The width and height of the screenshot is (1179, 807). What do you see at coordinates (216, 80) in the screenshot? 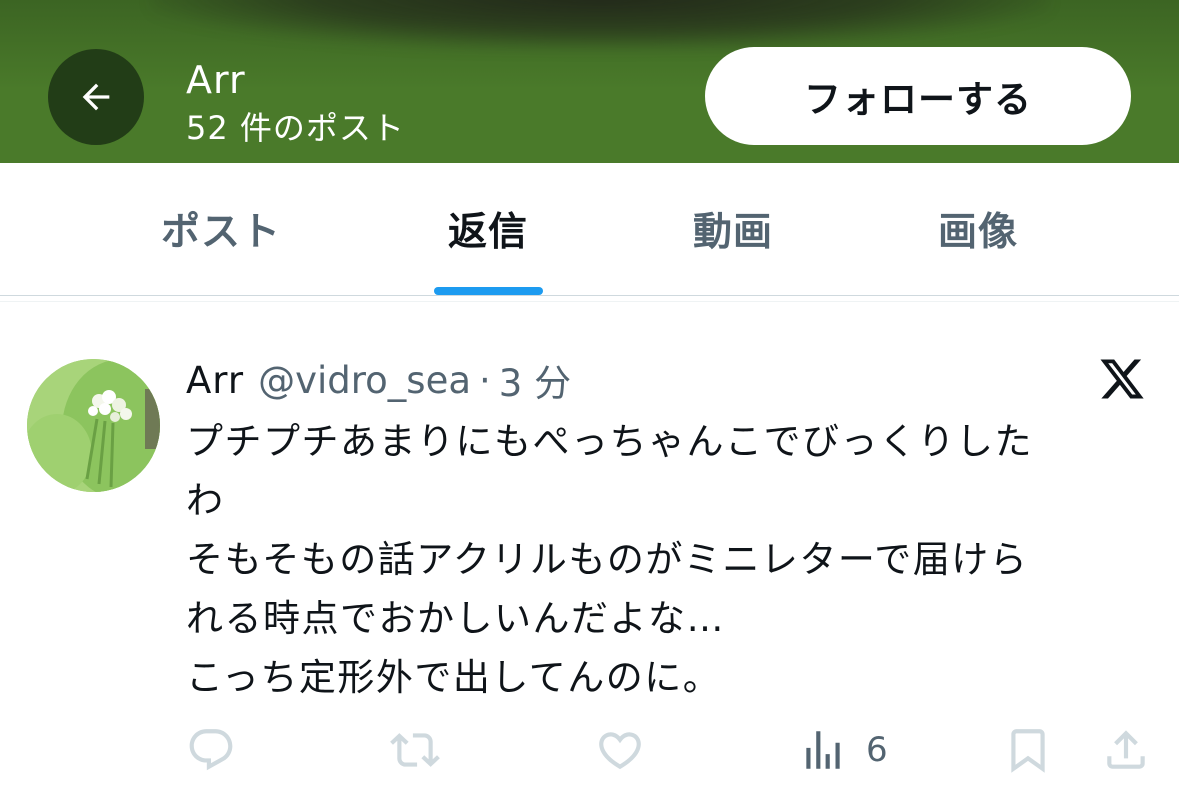
I see `header-display-name: Arr` at bounding box center [216, 80].